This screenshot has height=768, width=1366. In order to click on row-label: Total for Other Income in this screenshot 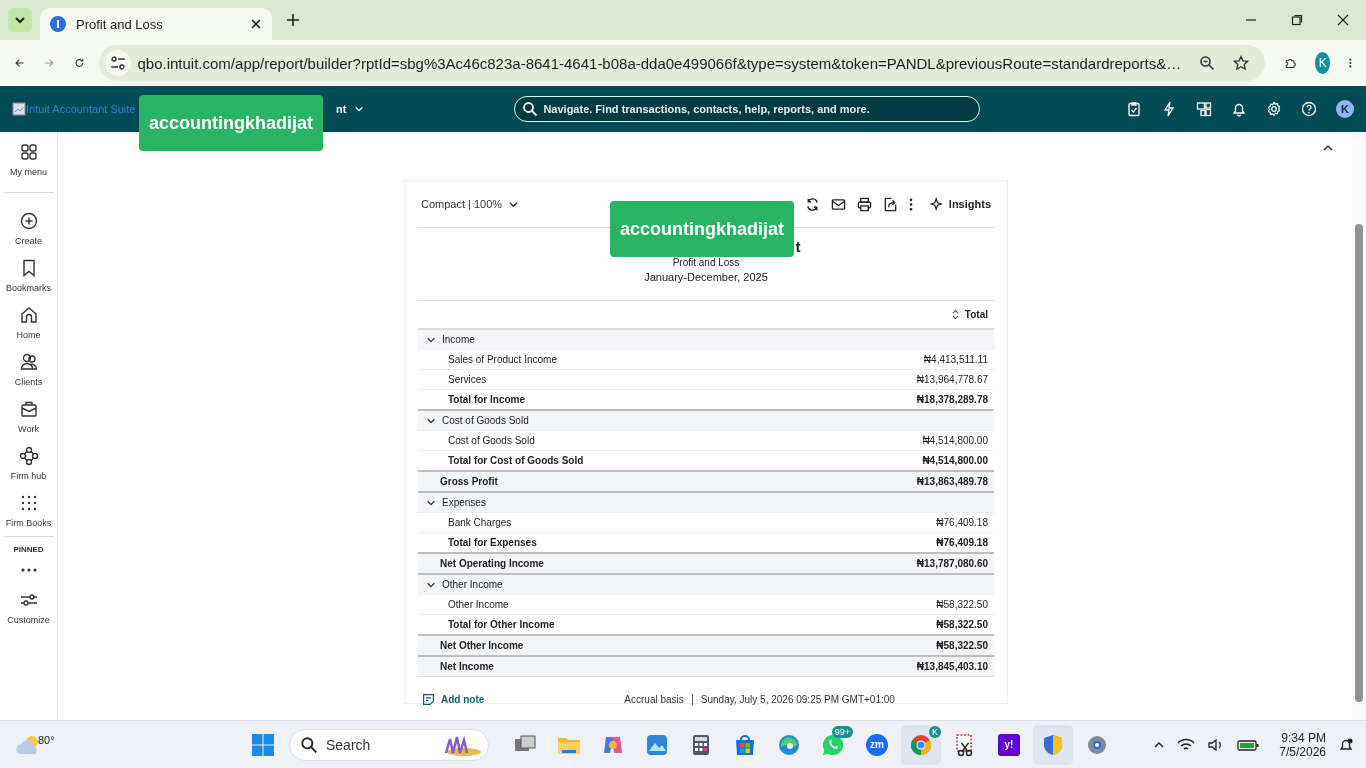, I will do `click(502, 624)`.